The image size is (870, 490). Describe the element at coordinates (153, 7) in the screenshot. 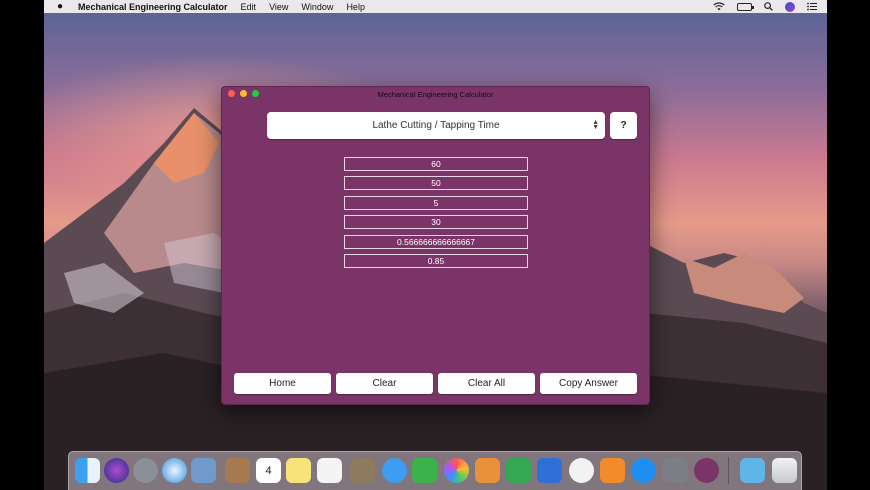

I see `menu-app-name: Mechanical Engineering Calculator` at that location.